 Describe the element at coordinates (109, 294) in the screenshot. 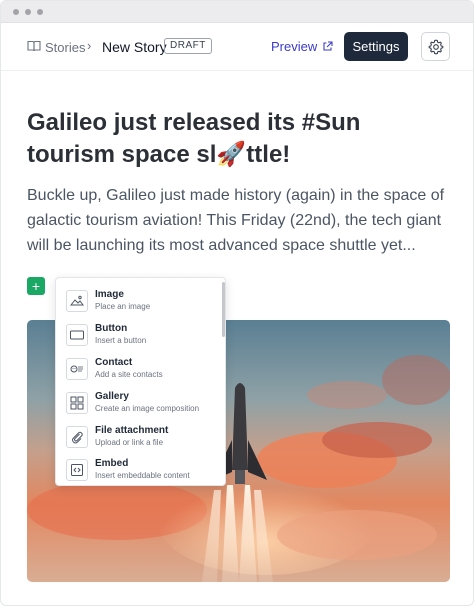

I see `menu-item-label: Image` at that location.